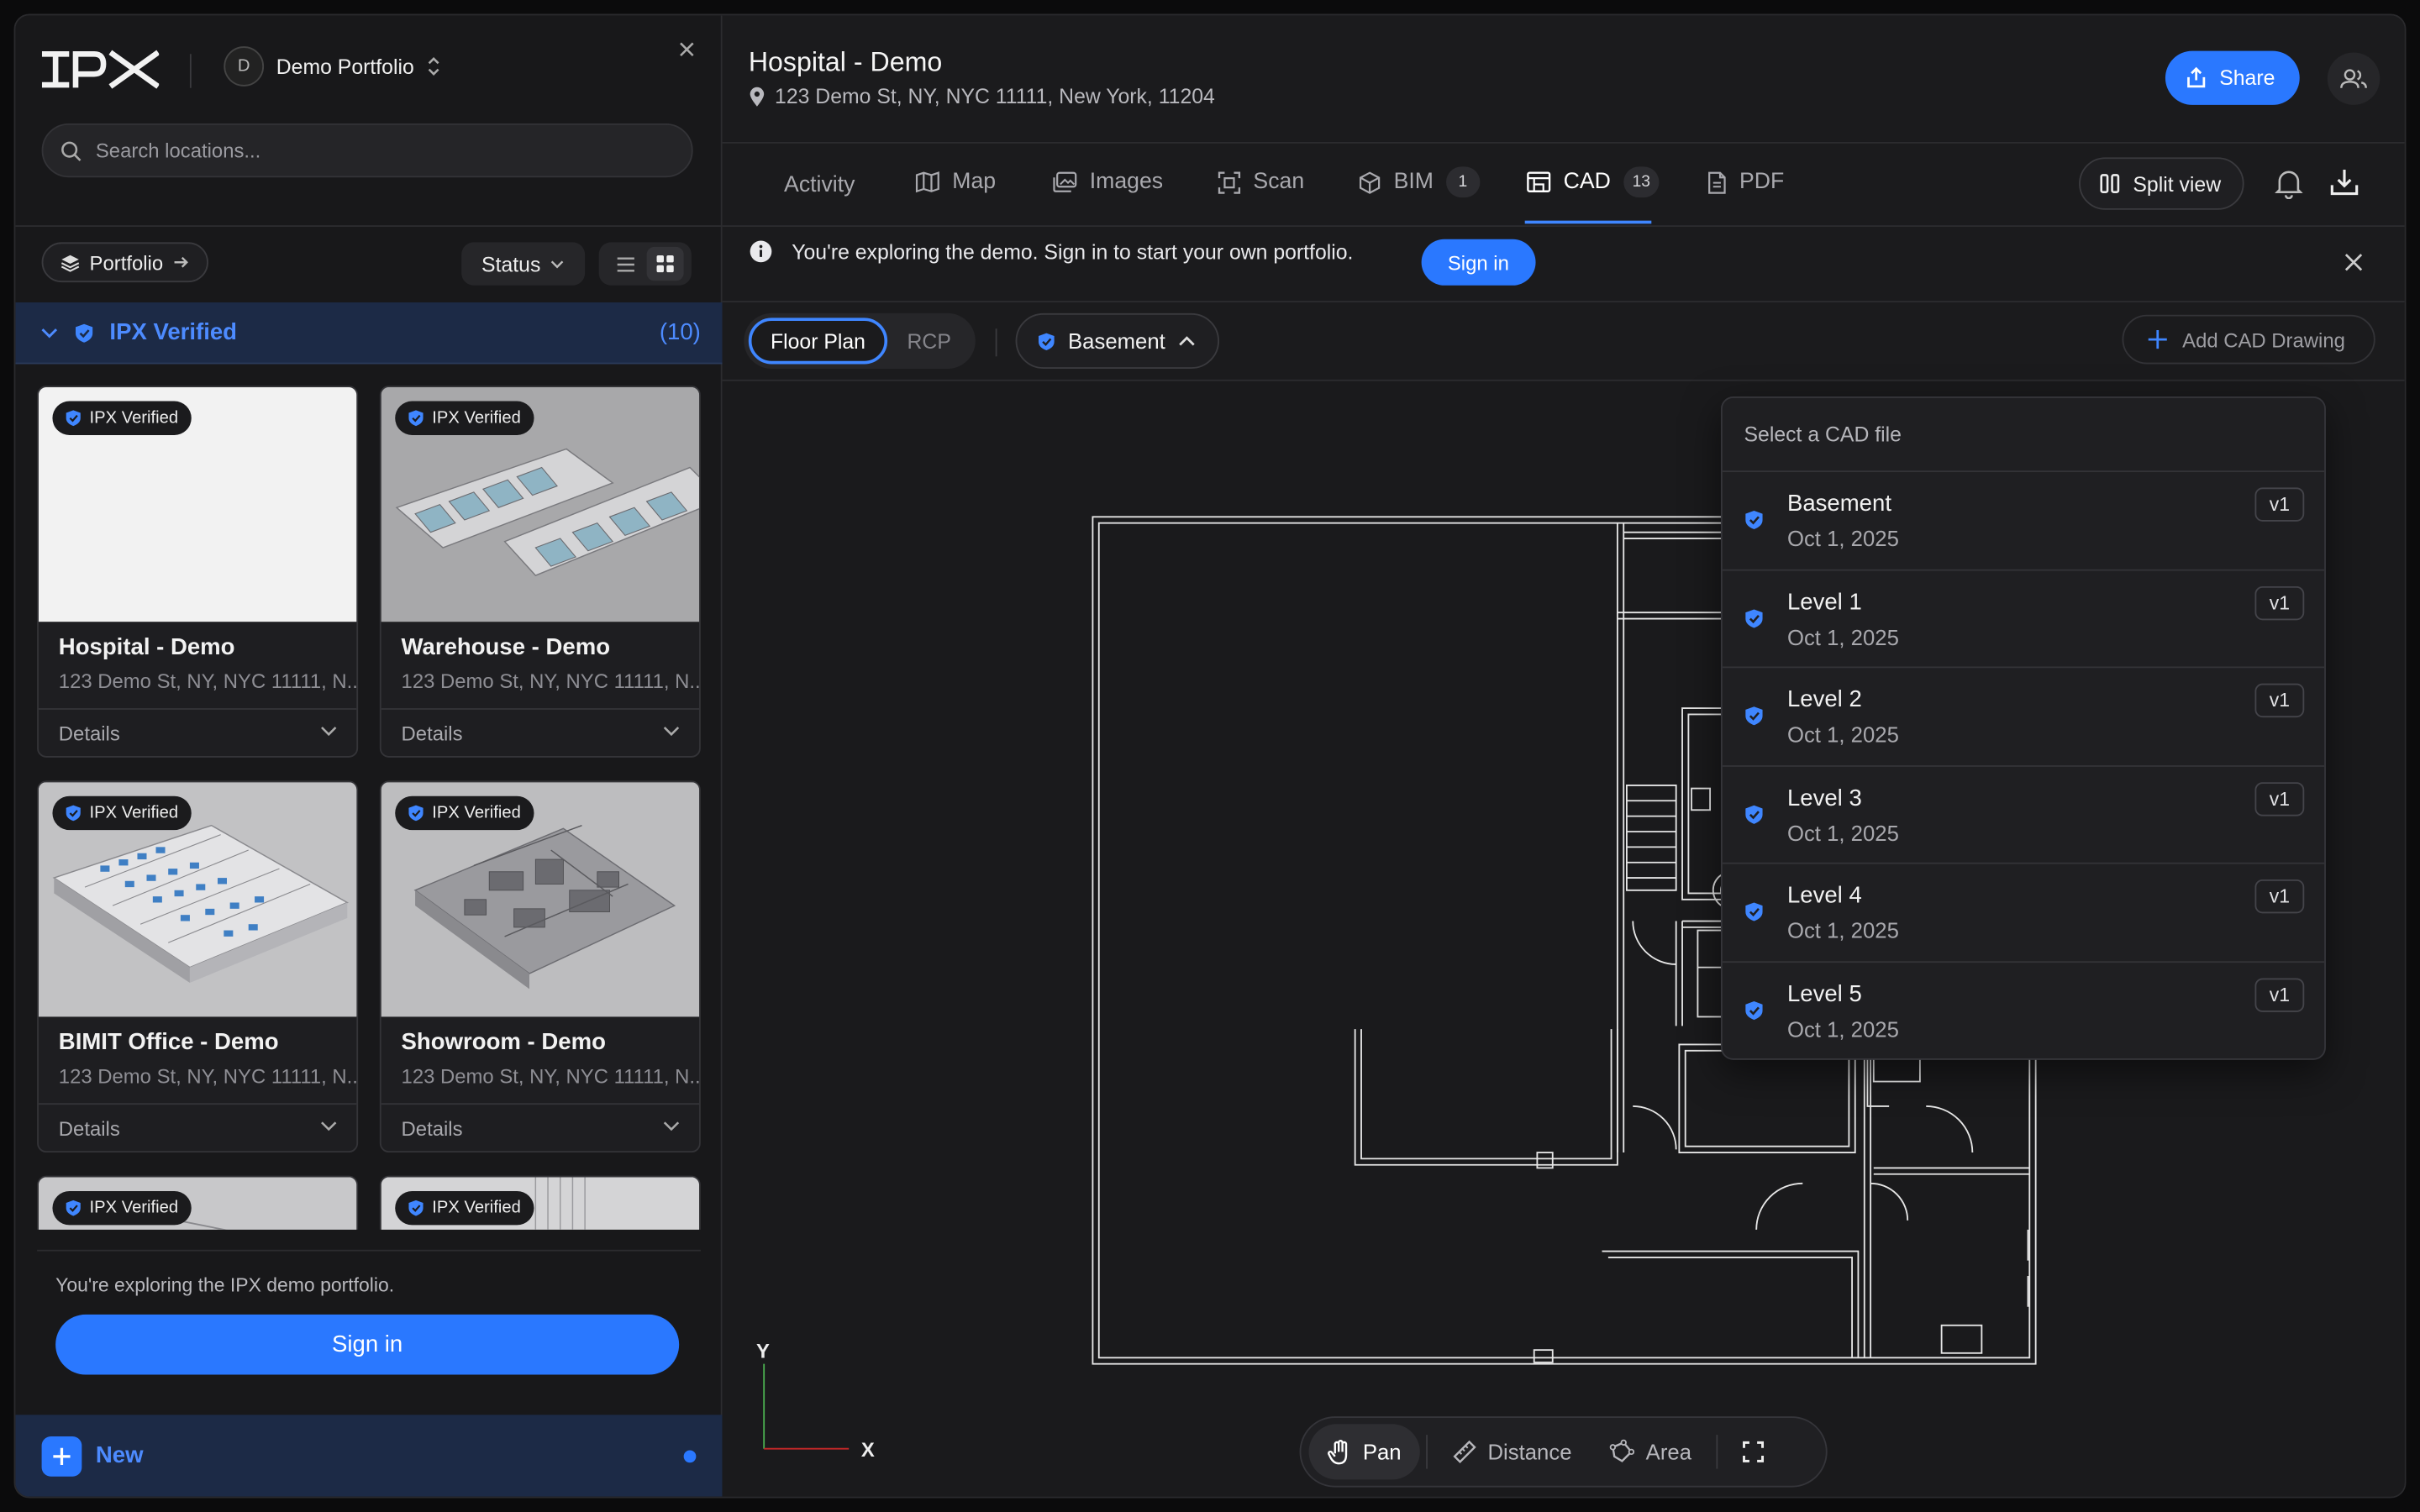 This screenshot has width=2420, height=1512. What do you see at coordinates (1413, 182) in the screenshot?
I see `tab-label: BIM` at bounding box center [1413, 182].